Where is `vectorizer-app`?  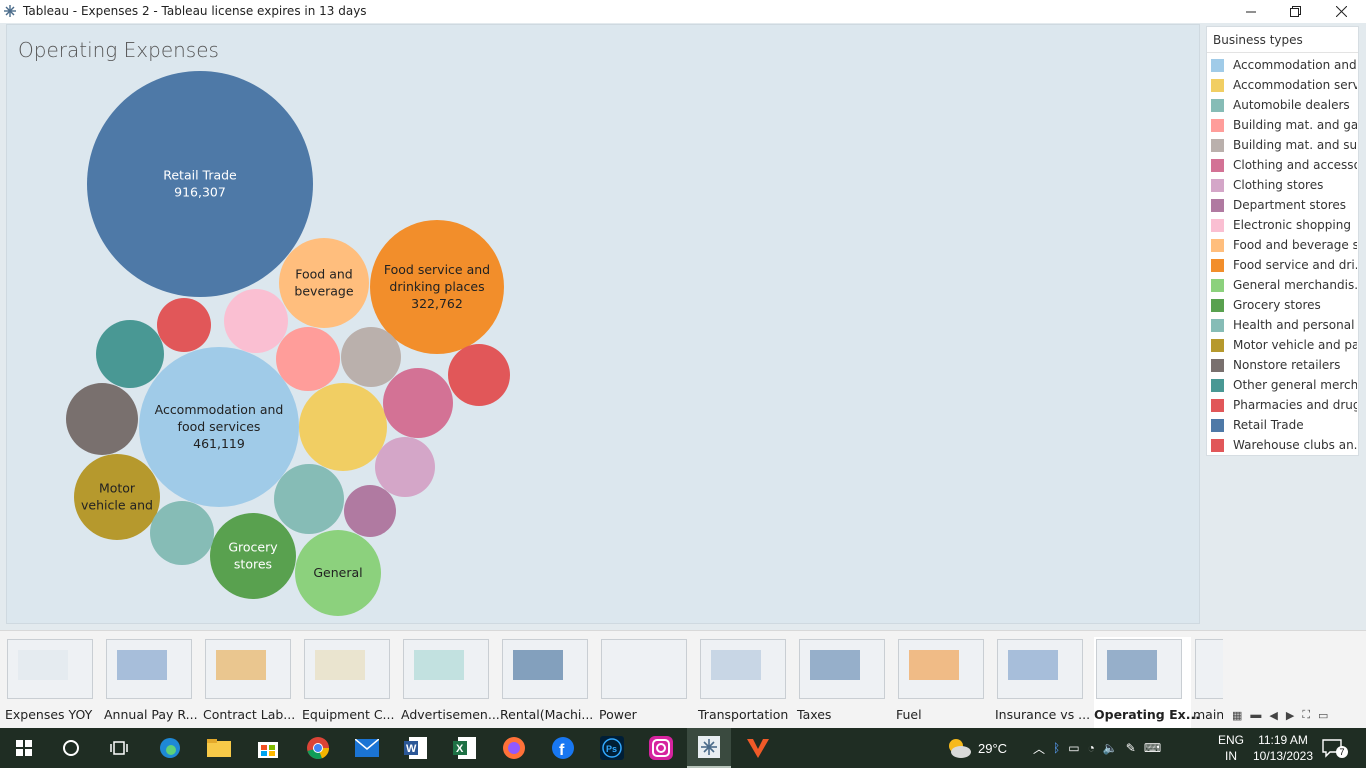 vectorizer-app is located at coordinates (758, 748).